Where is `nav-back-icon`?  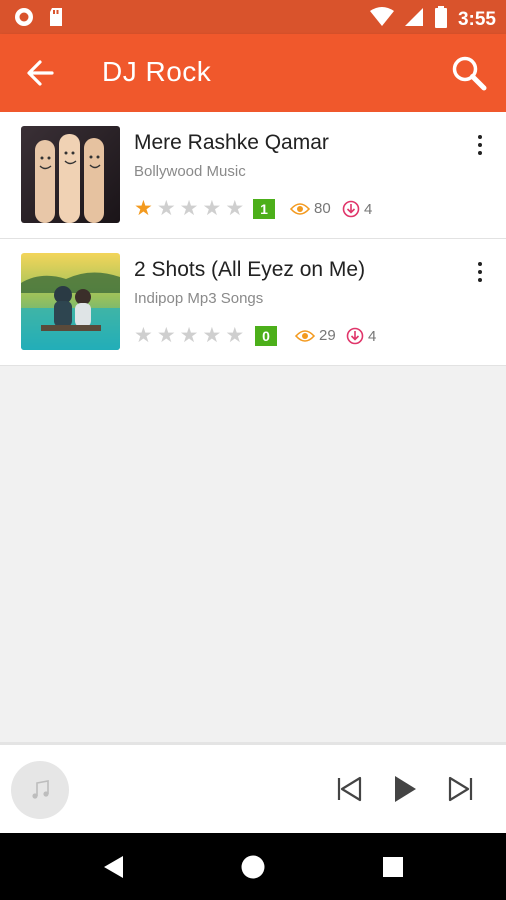
nav-back-icon is located at coordinates (113, 867).